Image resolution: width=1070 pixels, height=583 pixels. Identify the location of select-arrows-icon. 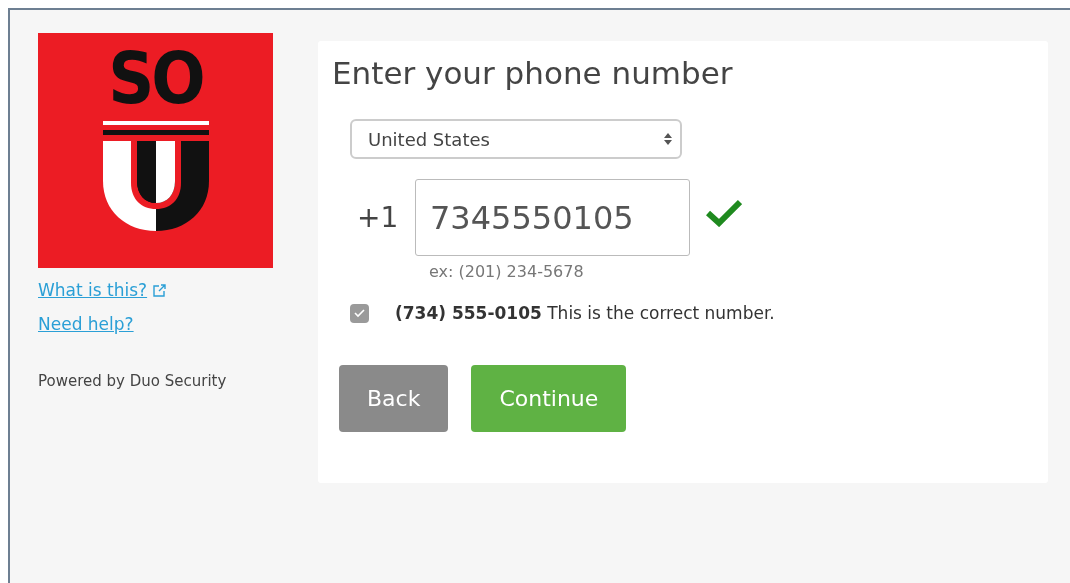
(668, 139).